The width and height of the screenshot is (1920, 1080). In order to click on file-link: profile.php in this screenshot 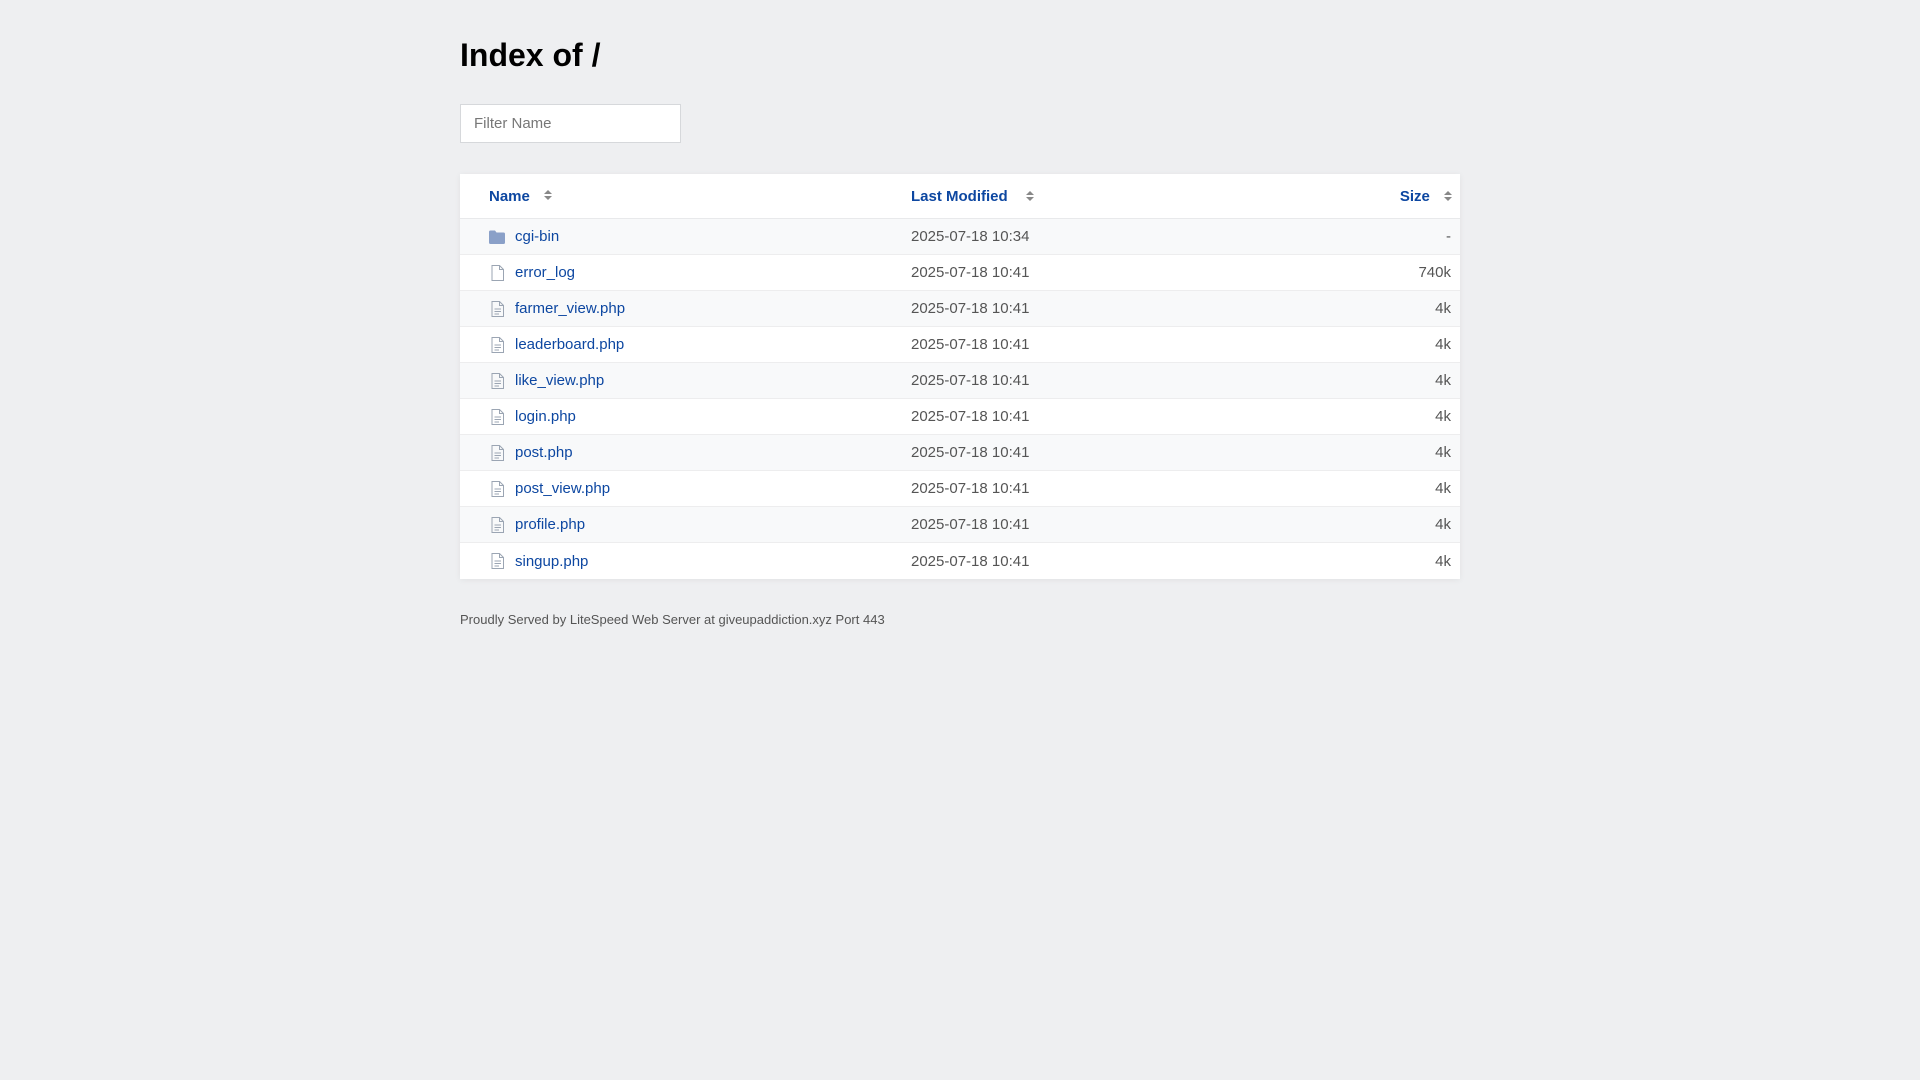, I will do `click(550, 524)`.